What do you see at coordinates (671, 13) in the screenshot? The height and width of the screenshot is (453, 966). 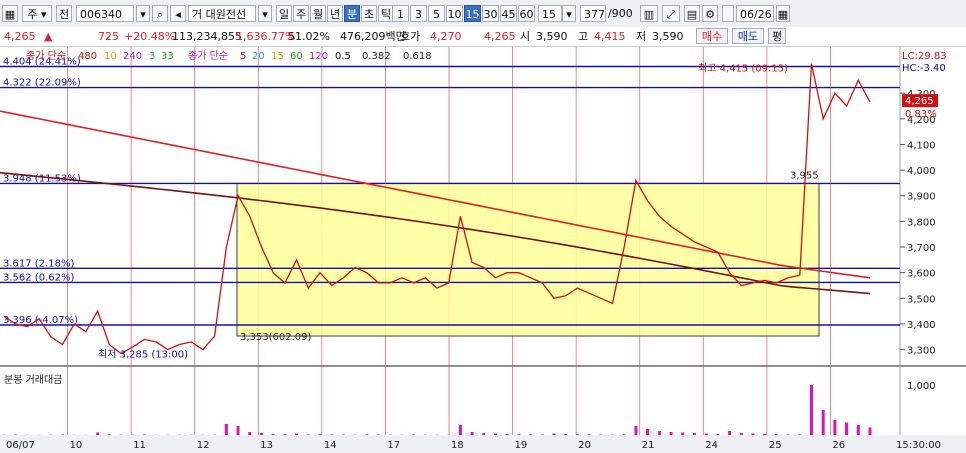 I see `drawing-icon: ⤢` at bounding box center [671, 13].